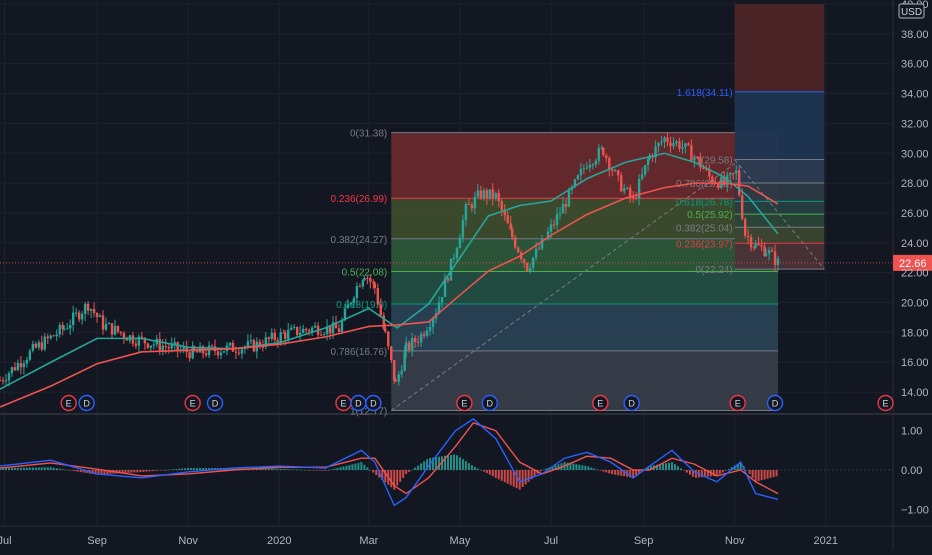  Describe the element at coordinates (826, 541) in the screenshot. I see `time-tick-label: 2021` at that location.